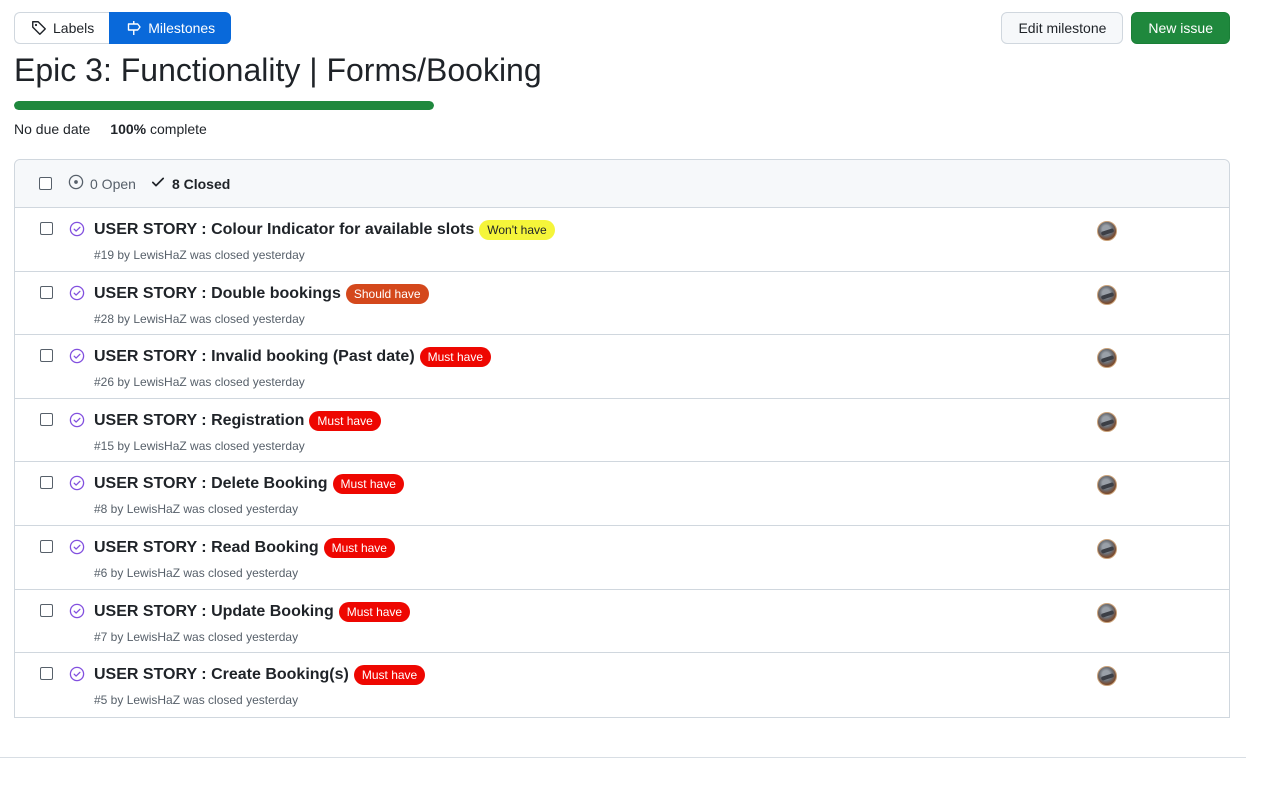 This screenshot has height=793, width=1274. I want to click on progress-bar-fill, so click(224, 105).